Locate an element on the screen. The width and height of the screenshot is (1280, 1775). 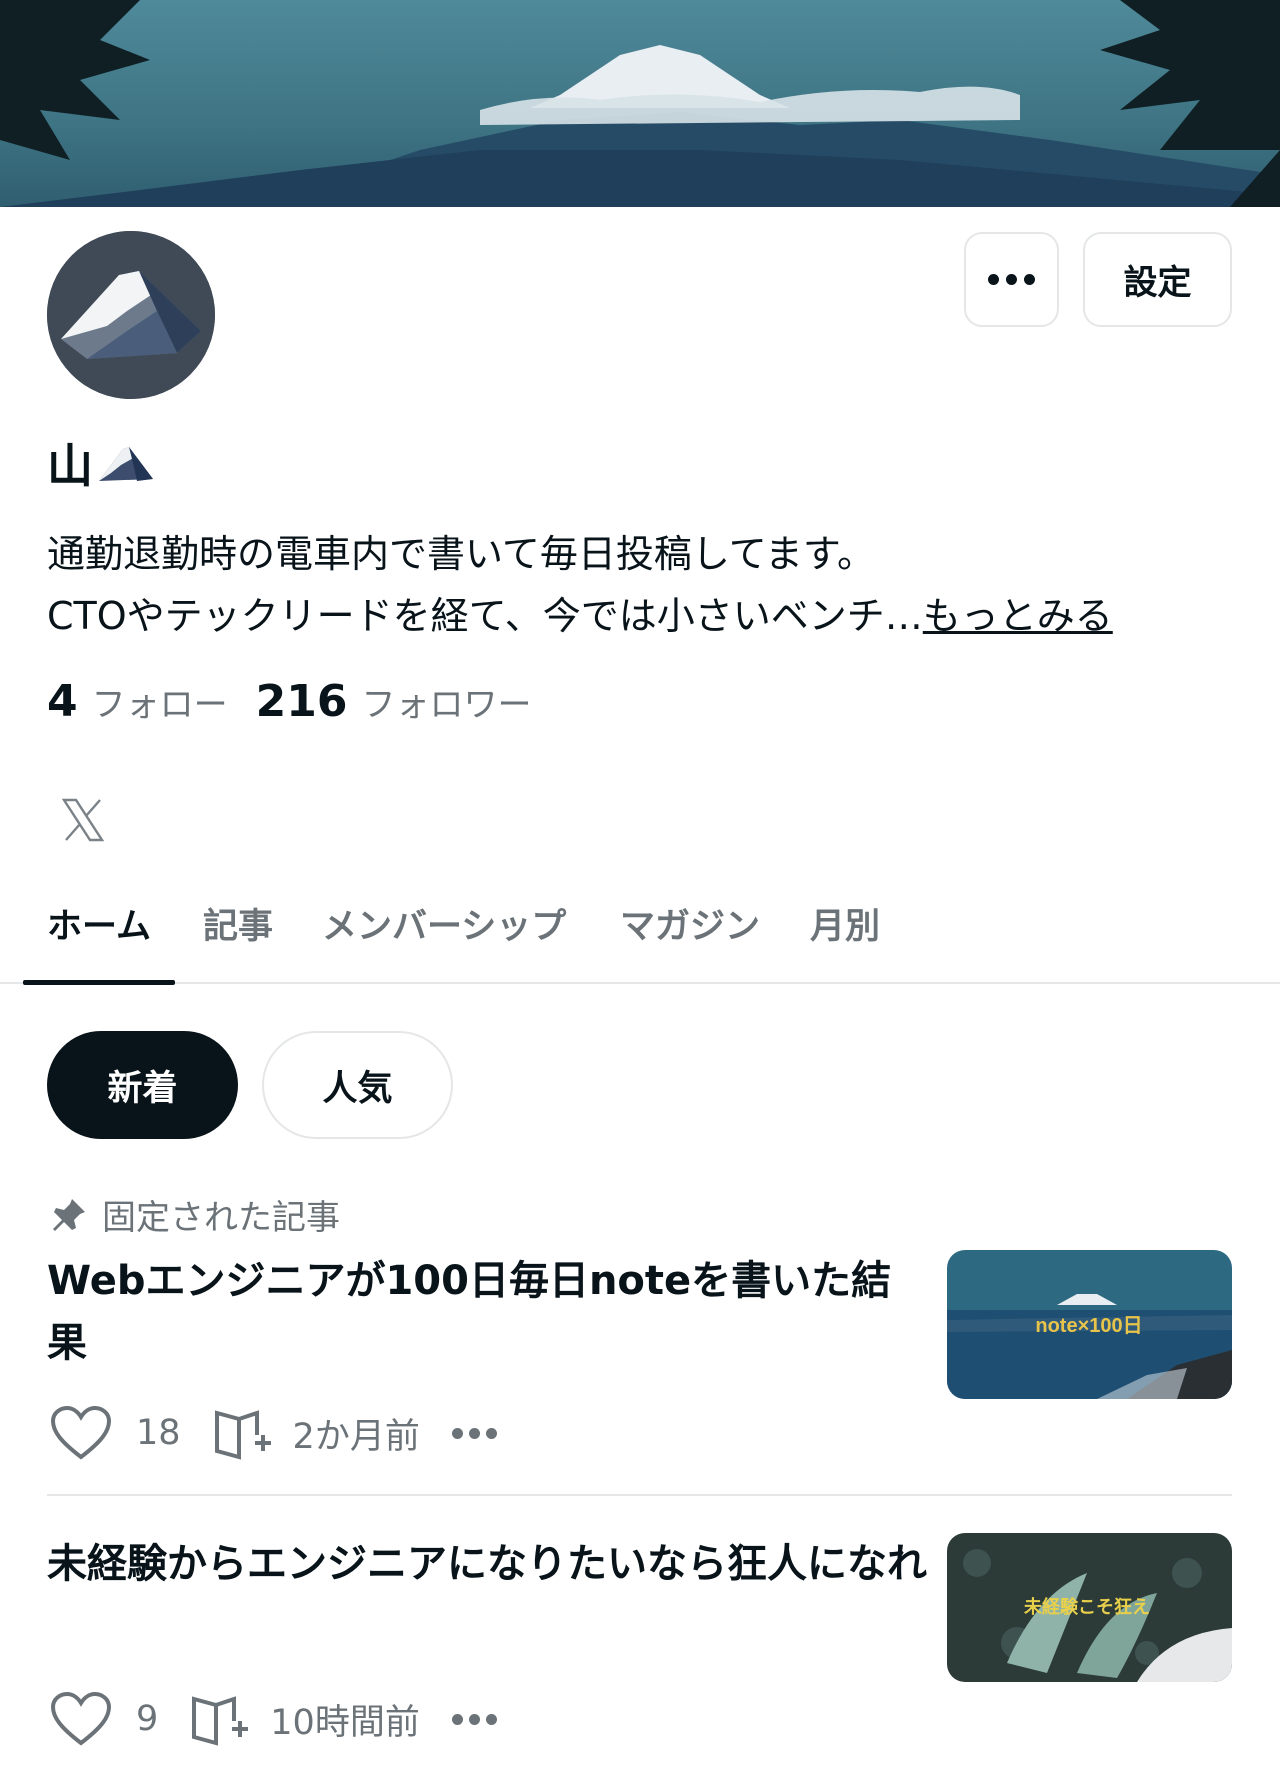
article-title: 未経験からエンジニアになりたいなら狂人になれ is located at coordinates (487, 1564).